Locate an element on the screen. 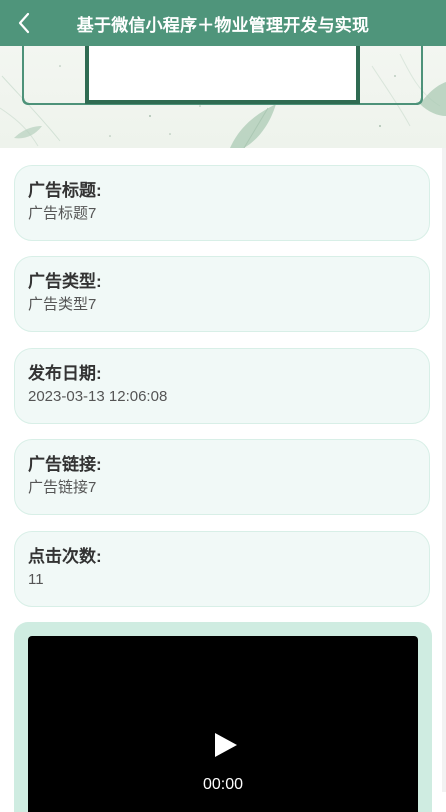 Image resolution: width=446 pixels, height=812 pixels. field-label: 广告类型: is located at coordinates (65, 281).